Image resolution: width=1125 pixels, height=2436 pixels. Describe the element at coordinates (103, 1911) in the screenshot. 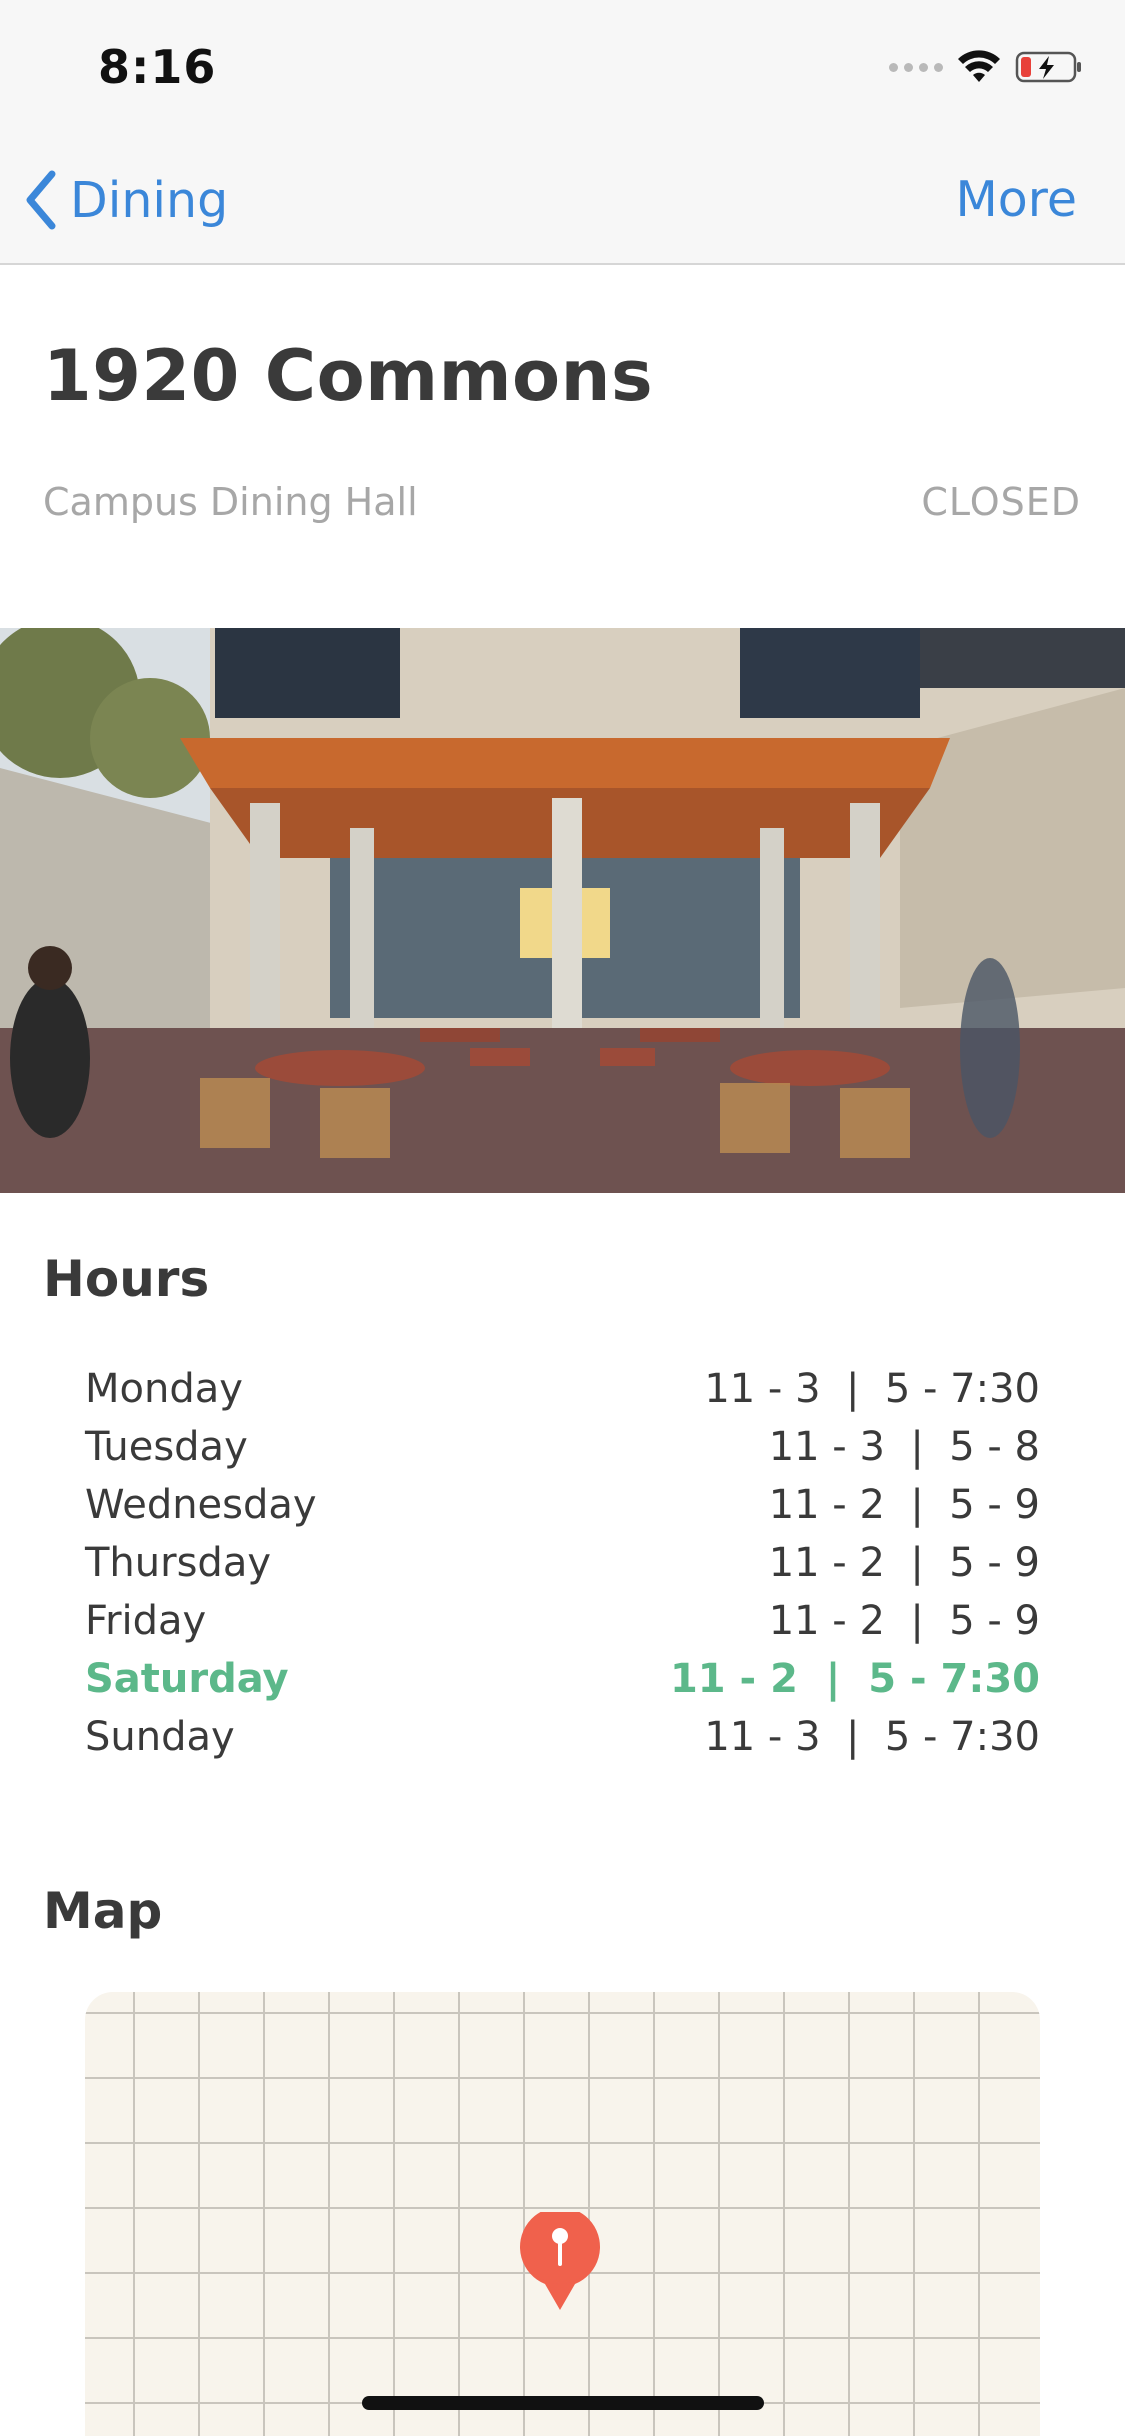

I see `map-heading: Map` at that location.